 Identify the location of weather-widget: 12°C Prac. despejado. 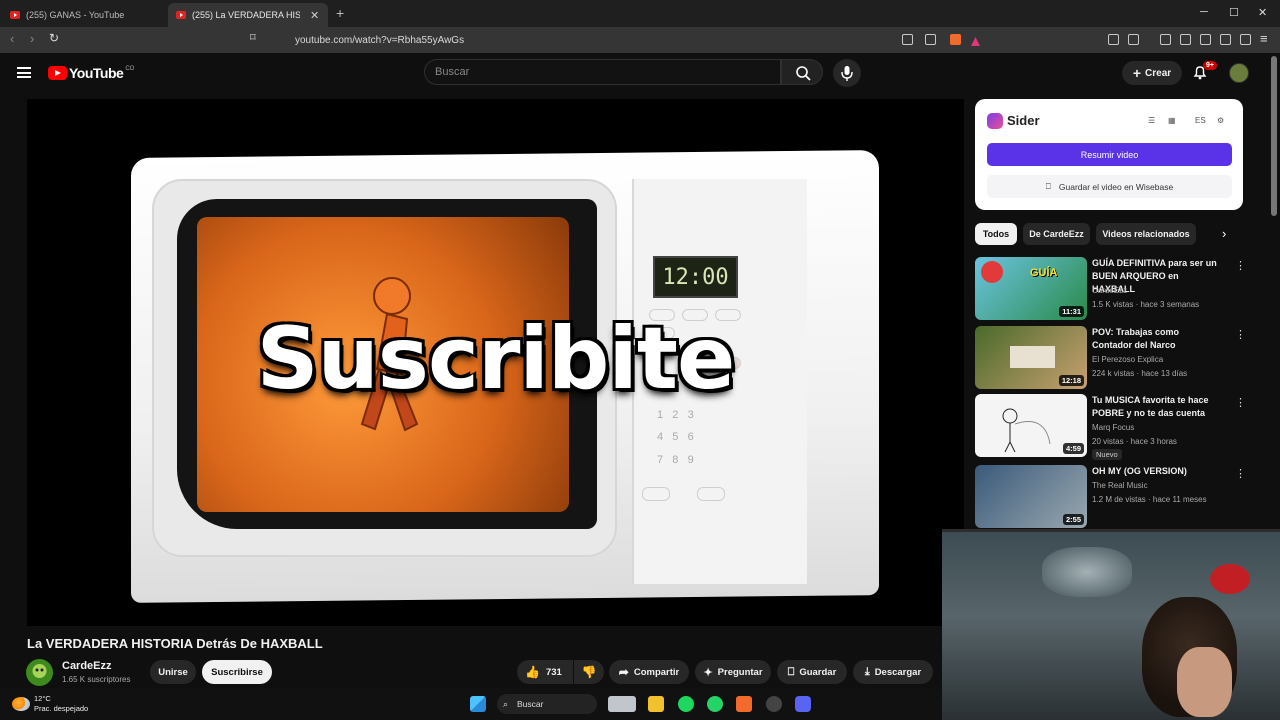
(50, 704).